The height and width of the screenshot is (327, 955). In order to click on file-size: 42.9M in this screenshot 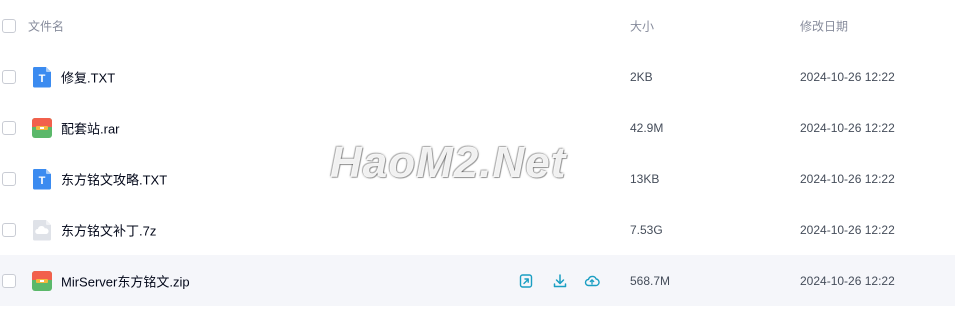, I will do `click(647, 127)`.